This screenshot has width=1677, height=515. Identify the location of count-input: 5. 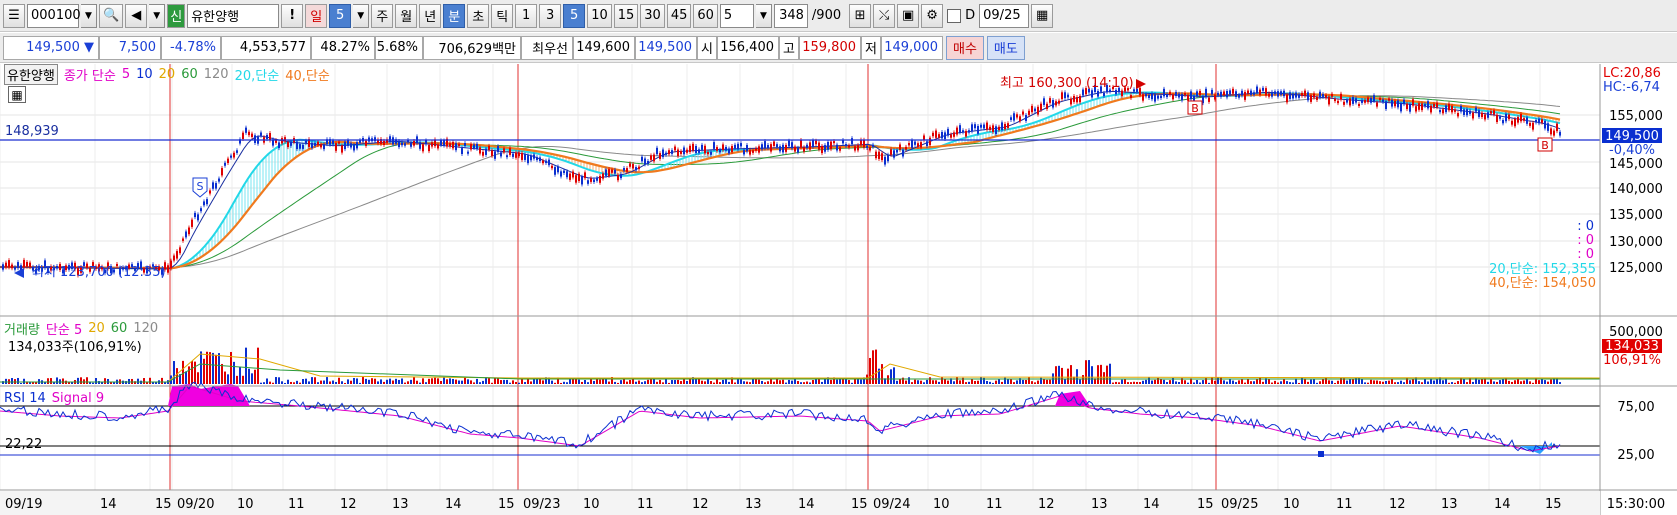
(736, 15).